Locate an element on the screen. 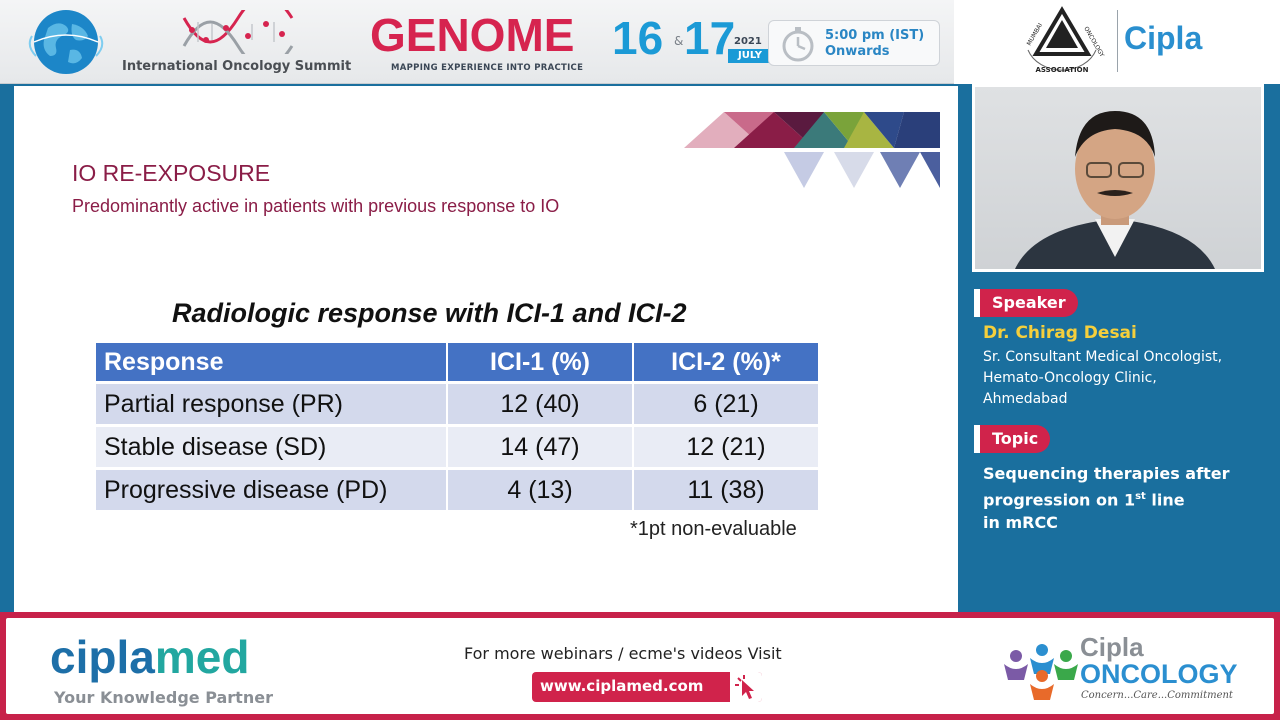 The image size is (1280, 720). event-title: GENOME is located at coordinates (472, 35).